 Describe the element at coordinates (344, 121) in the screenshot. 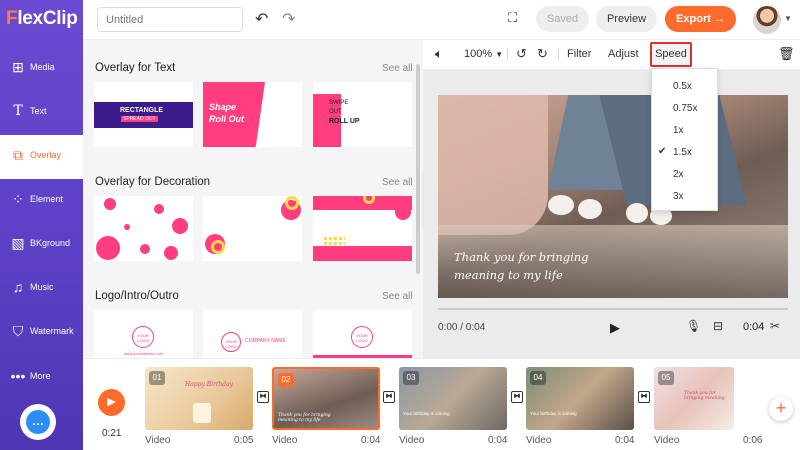

I see `card-text: ROLL UP` at that location.